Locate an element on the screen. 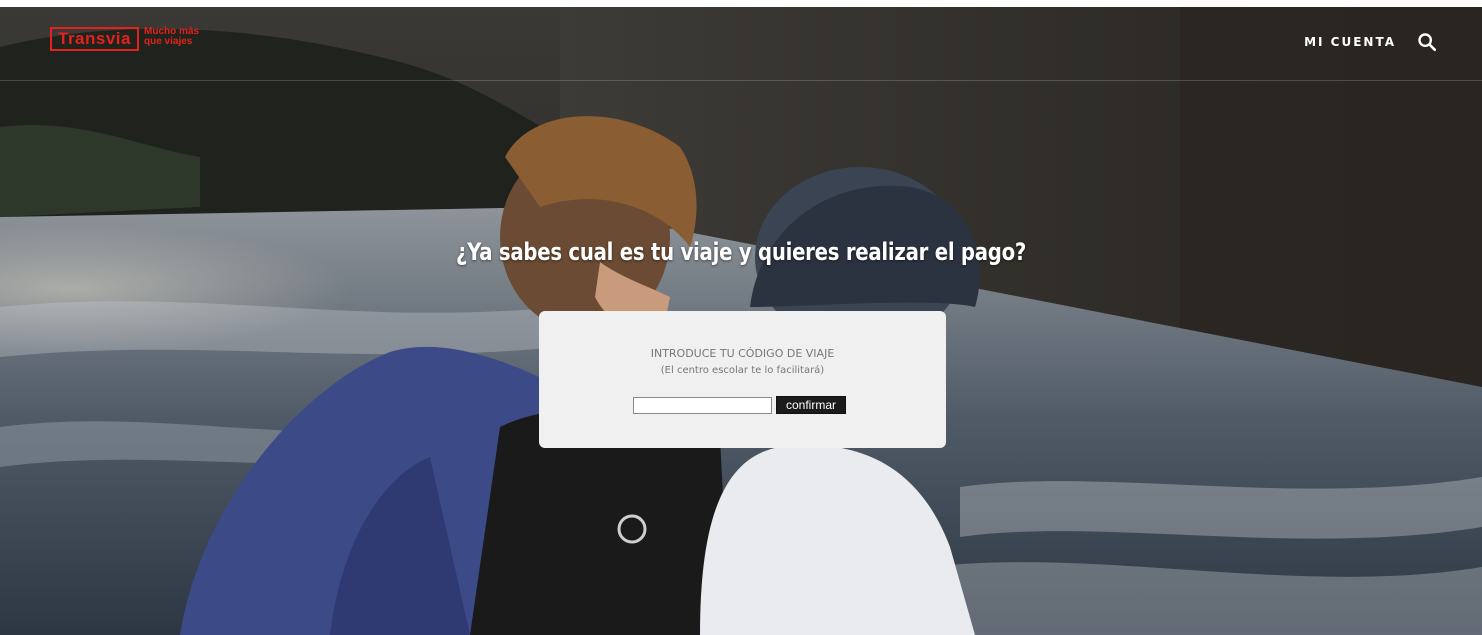 This screenshot has width=1482, height=635. search-icon is located at coordinates (1427, 42).